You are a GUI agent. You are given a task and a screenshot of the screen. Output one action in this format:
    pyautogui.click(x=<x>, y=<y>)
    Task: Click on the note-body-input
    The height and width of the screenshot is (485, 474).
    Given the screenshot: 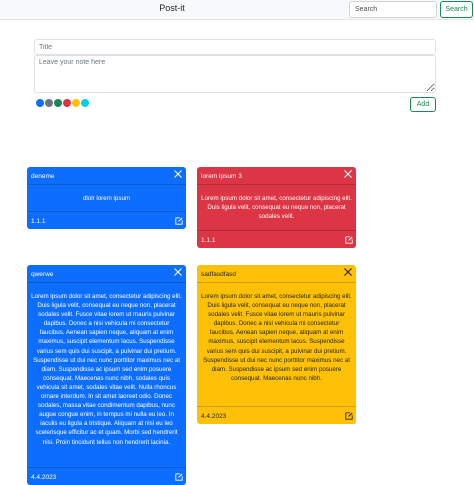 What is the action you would take?
    pyautogui.click(x=235, y=74)
    